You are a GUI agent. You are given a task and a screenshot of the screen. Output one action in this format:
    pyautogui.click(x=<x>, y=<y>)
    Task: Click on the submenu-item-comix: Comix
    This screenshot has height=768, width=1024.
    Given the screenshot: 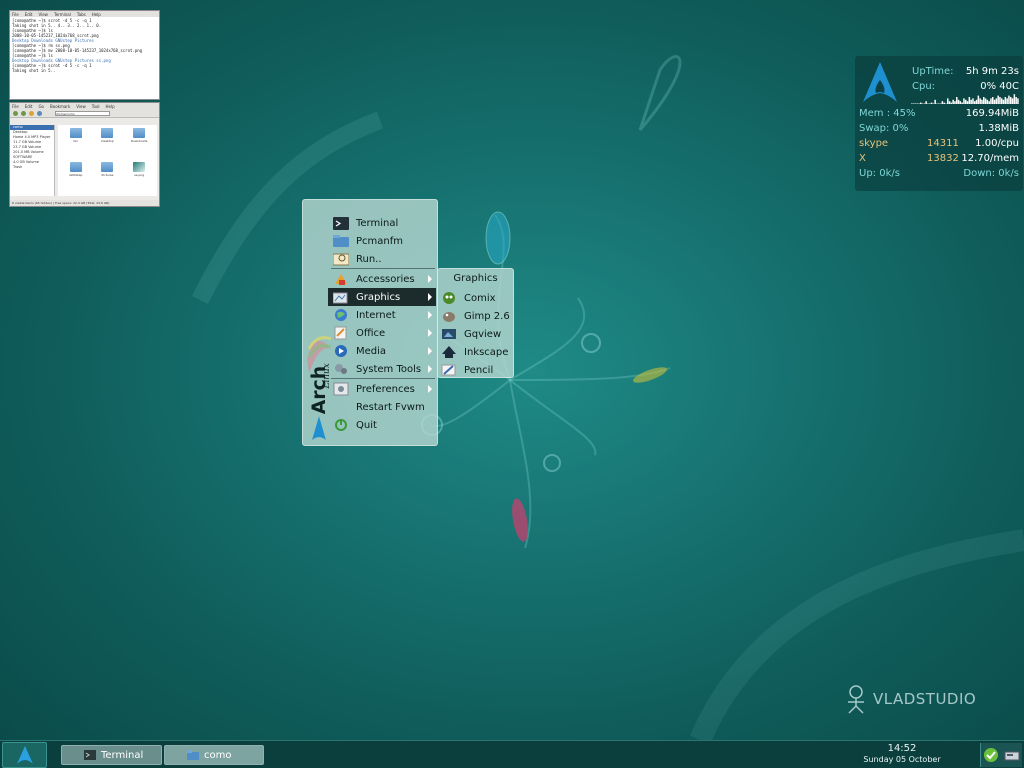 What is the action you would take?
    pyautogui.click(x=477, y=298)
    